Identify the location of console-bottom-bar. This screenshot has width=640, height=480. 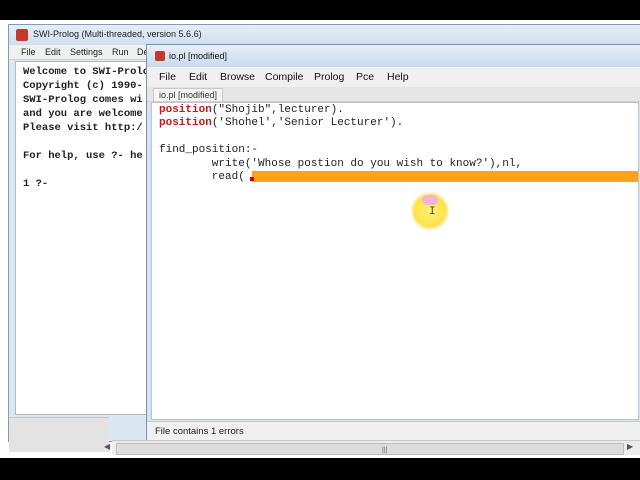
(59, 434).